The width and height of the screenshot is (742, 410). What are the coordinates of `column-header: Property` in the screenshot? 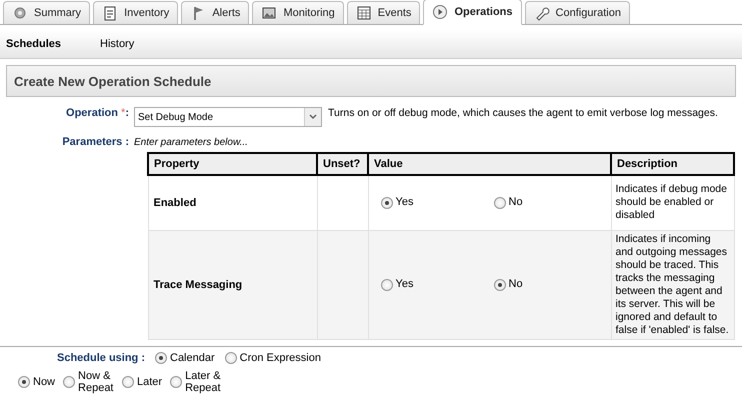 It's located at (232, 164).